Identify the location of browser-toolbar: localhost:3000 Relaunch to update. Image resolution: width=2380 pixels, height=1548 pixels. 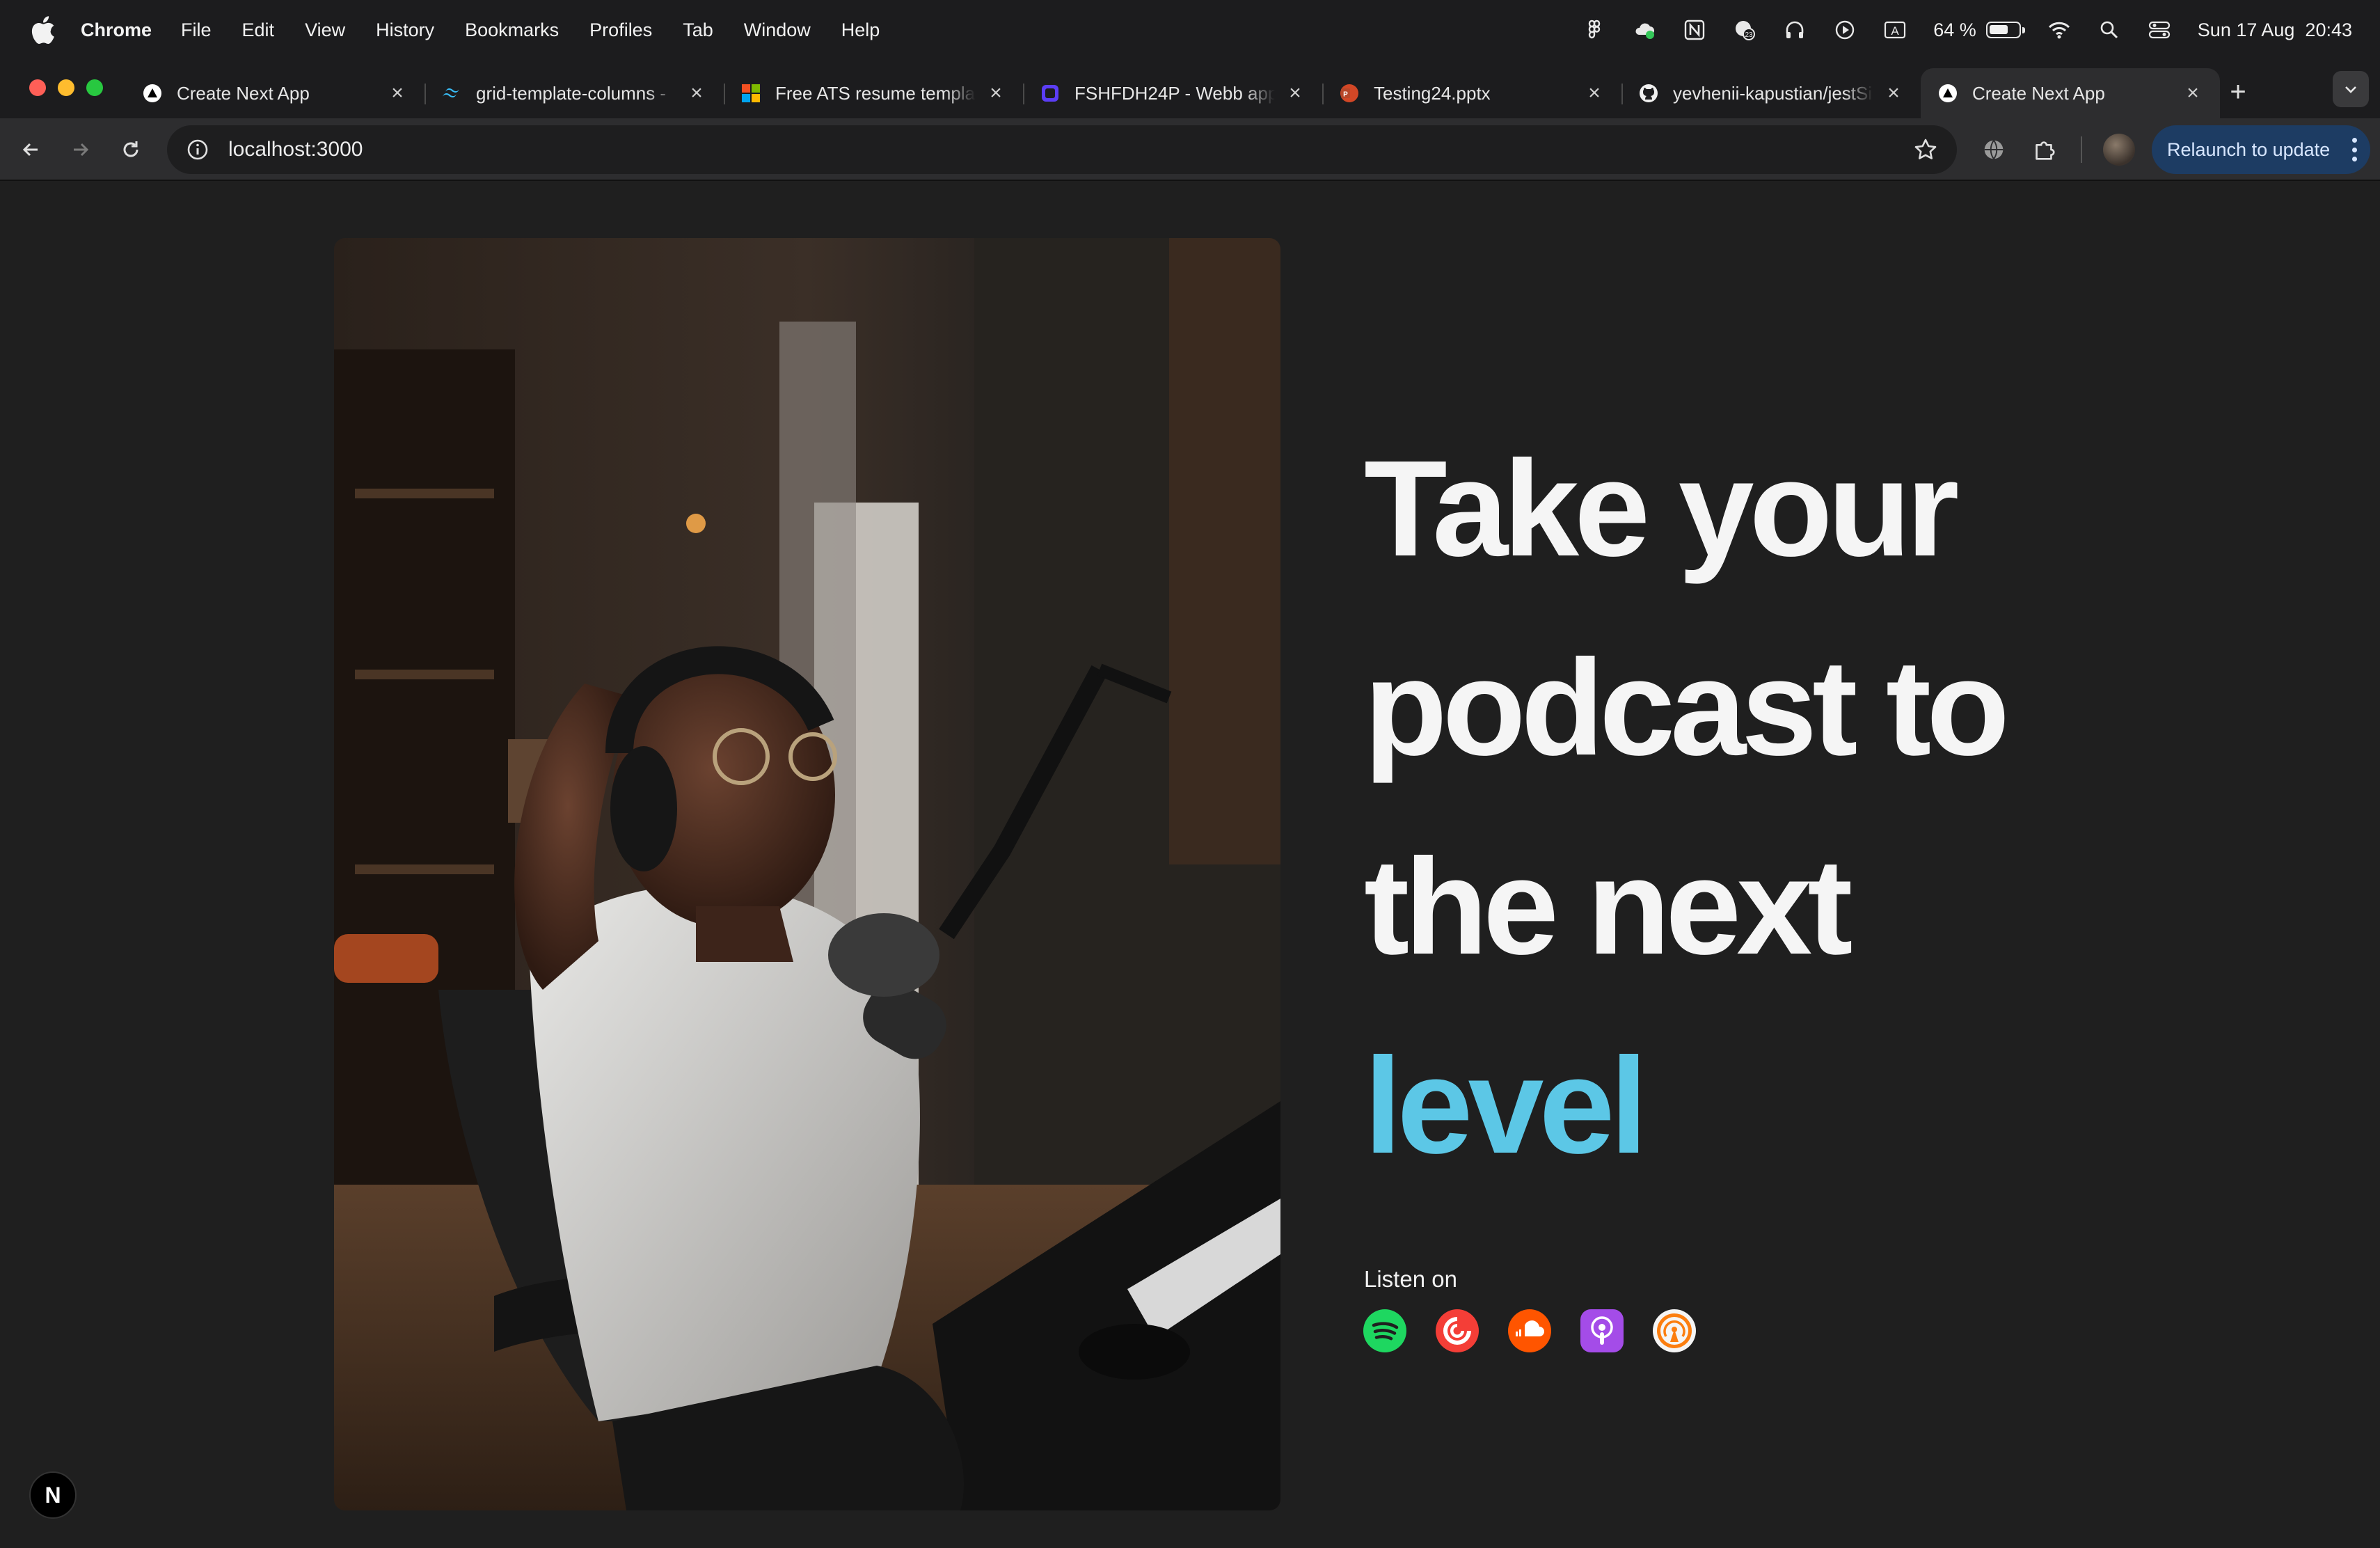
(1190, 149).